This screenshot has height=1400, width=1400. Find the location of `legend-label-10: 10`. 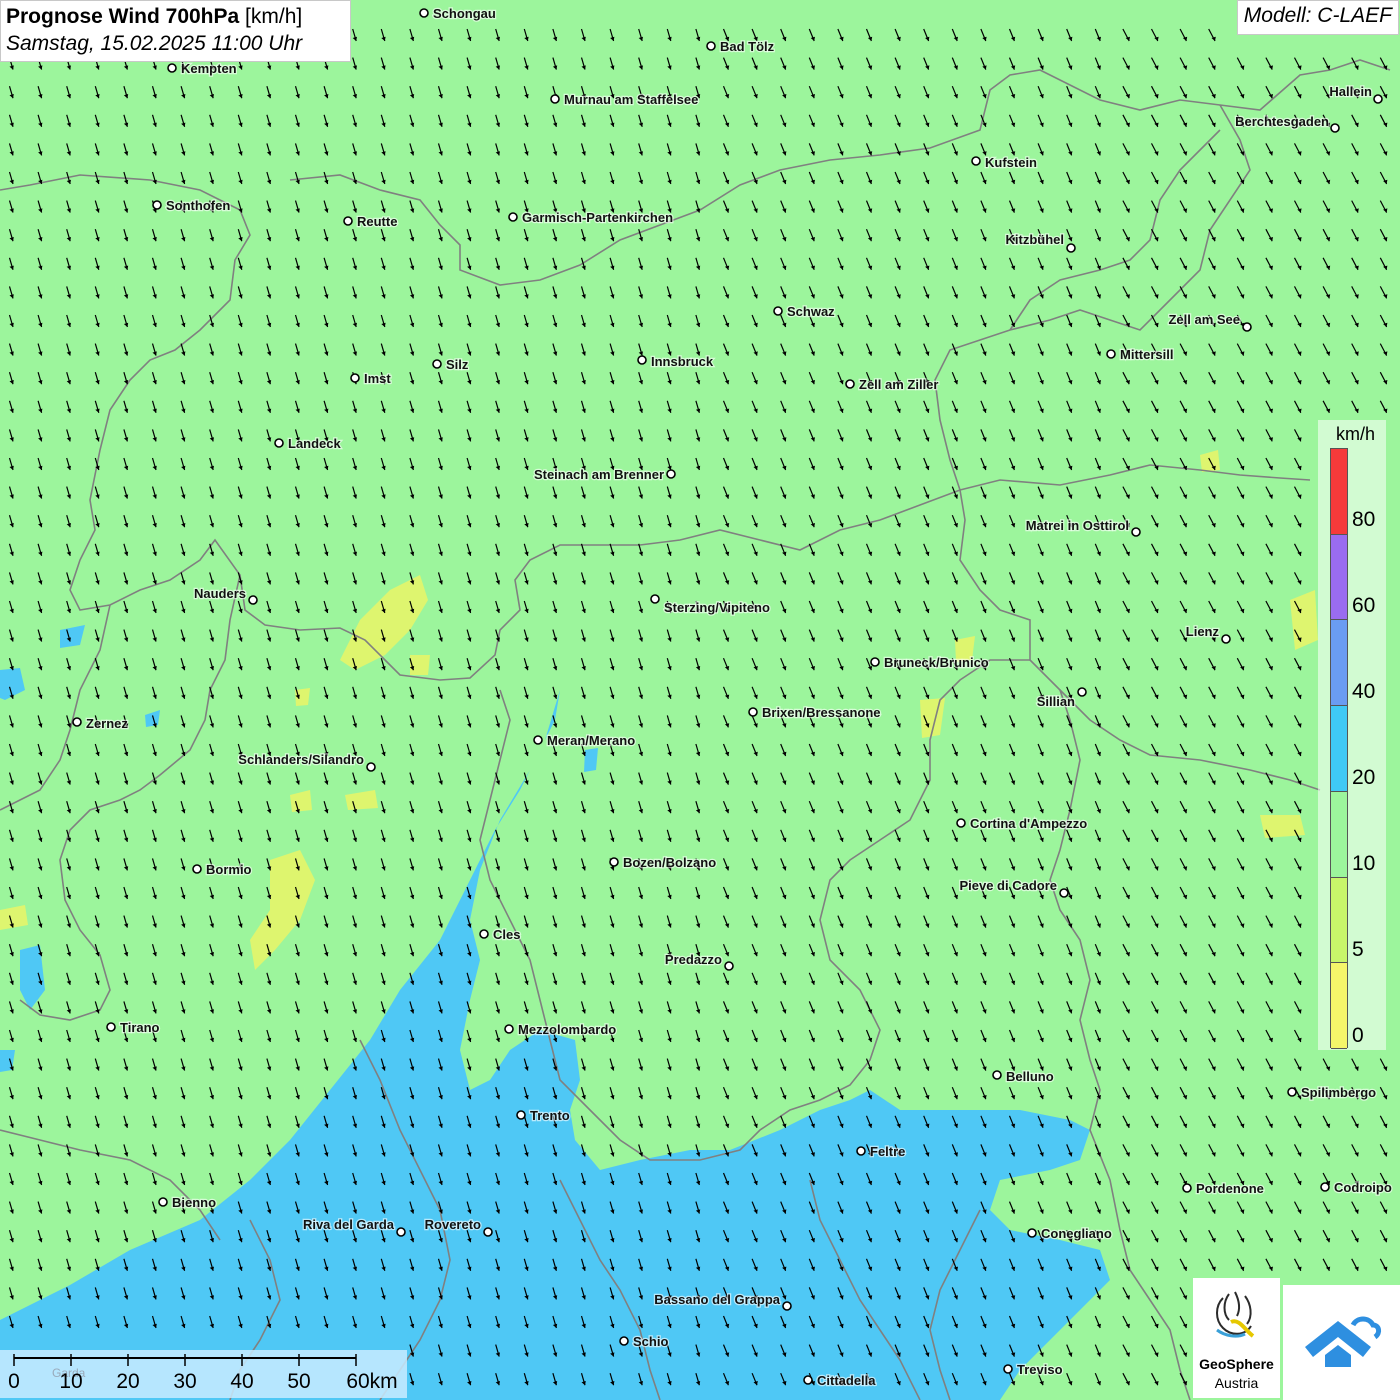

legend-label-10: 10 is located at coordinates (1364, 863).